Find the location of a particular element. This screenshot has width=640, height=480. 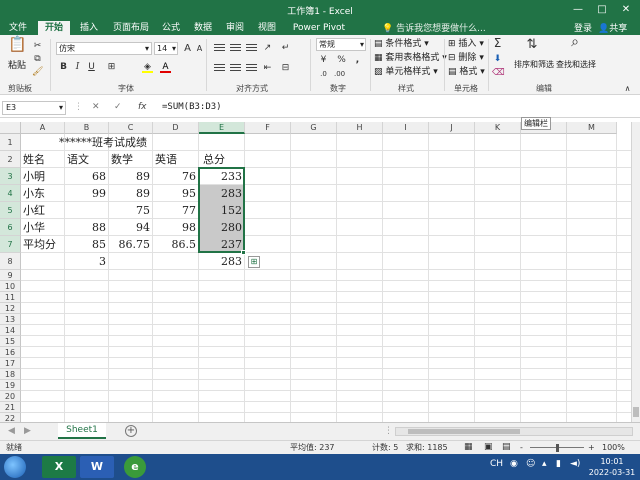

increase-font-icon: A is located at coordinates (187, 48).